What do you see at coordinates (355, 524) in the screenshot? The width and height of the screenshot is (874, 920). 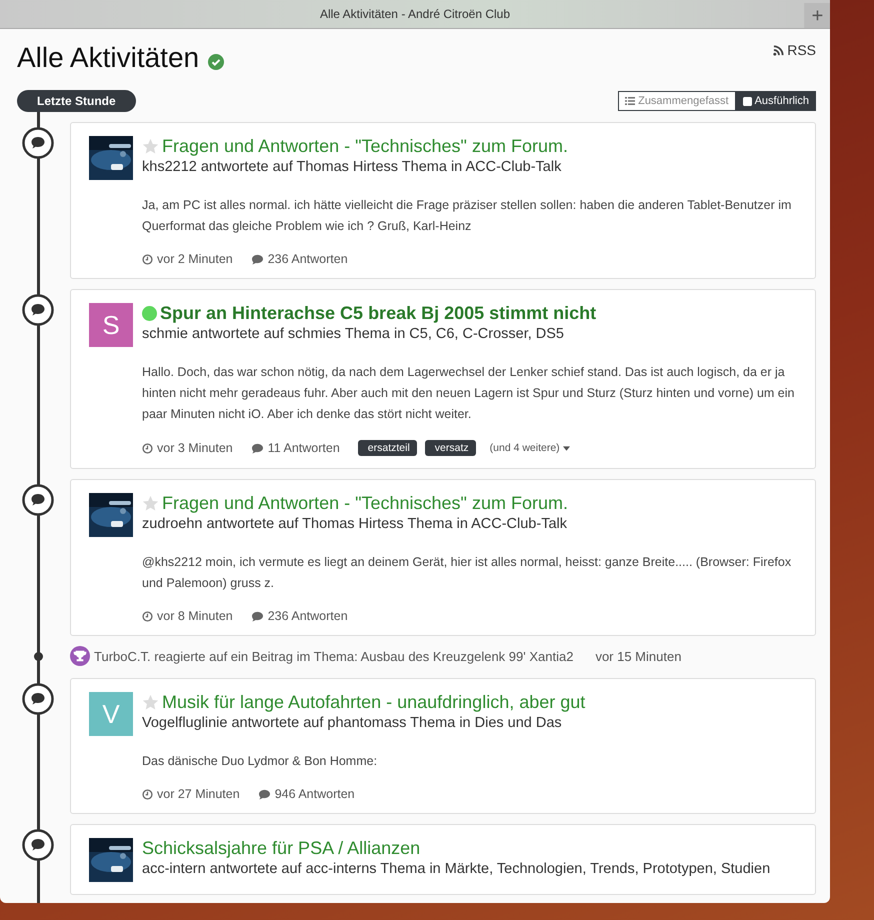 I see `activity-subtitle: zudroehn antwortete auf Thomas Hirtess Thema in ACC-Club-Talk` at bounding box center [355, 524].